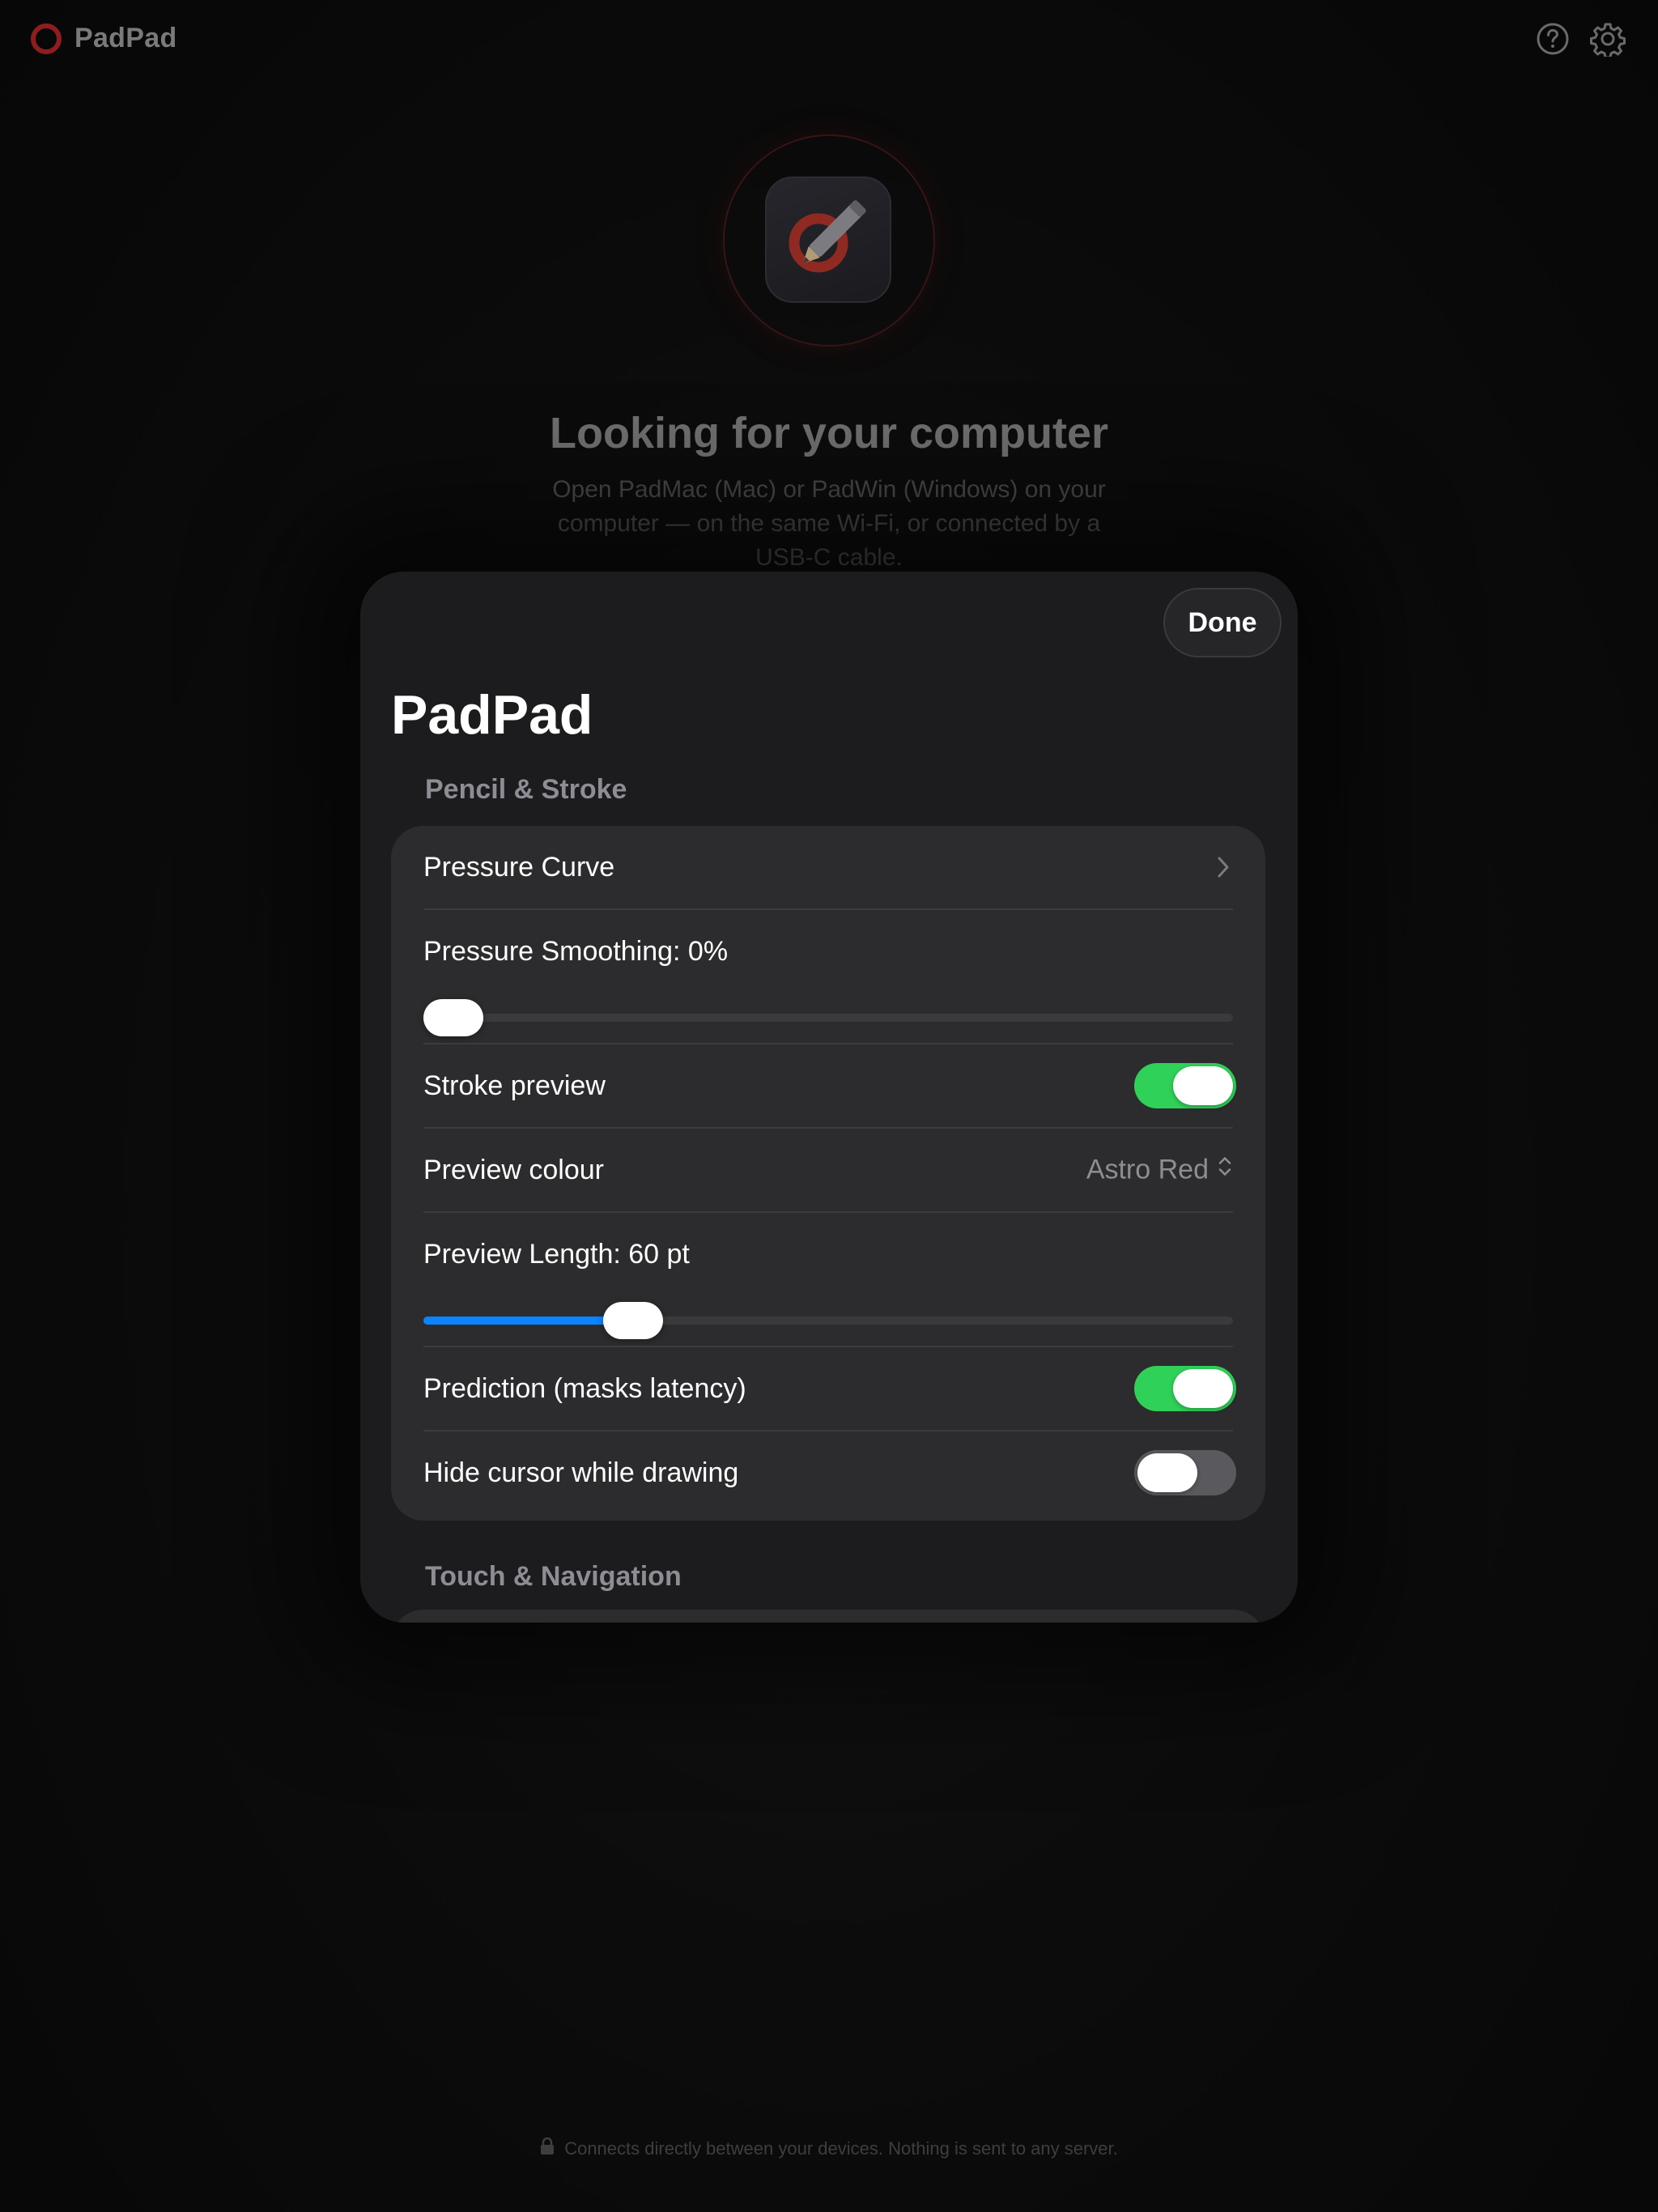 The image size is (1658, 2212). What do you see at coordinates (513, 1170) in the screenshot?
I see `preview-colour-label: Preview colour` at bounding box center [513, 1170].